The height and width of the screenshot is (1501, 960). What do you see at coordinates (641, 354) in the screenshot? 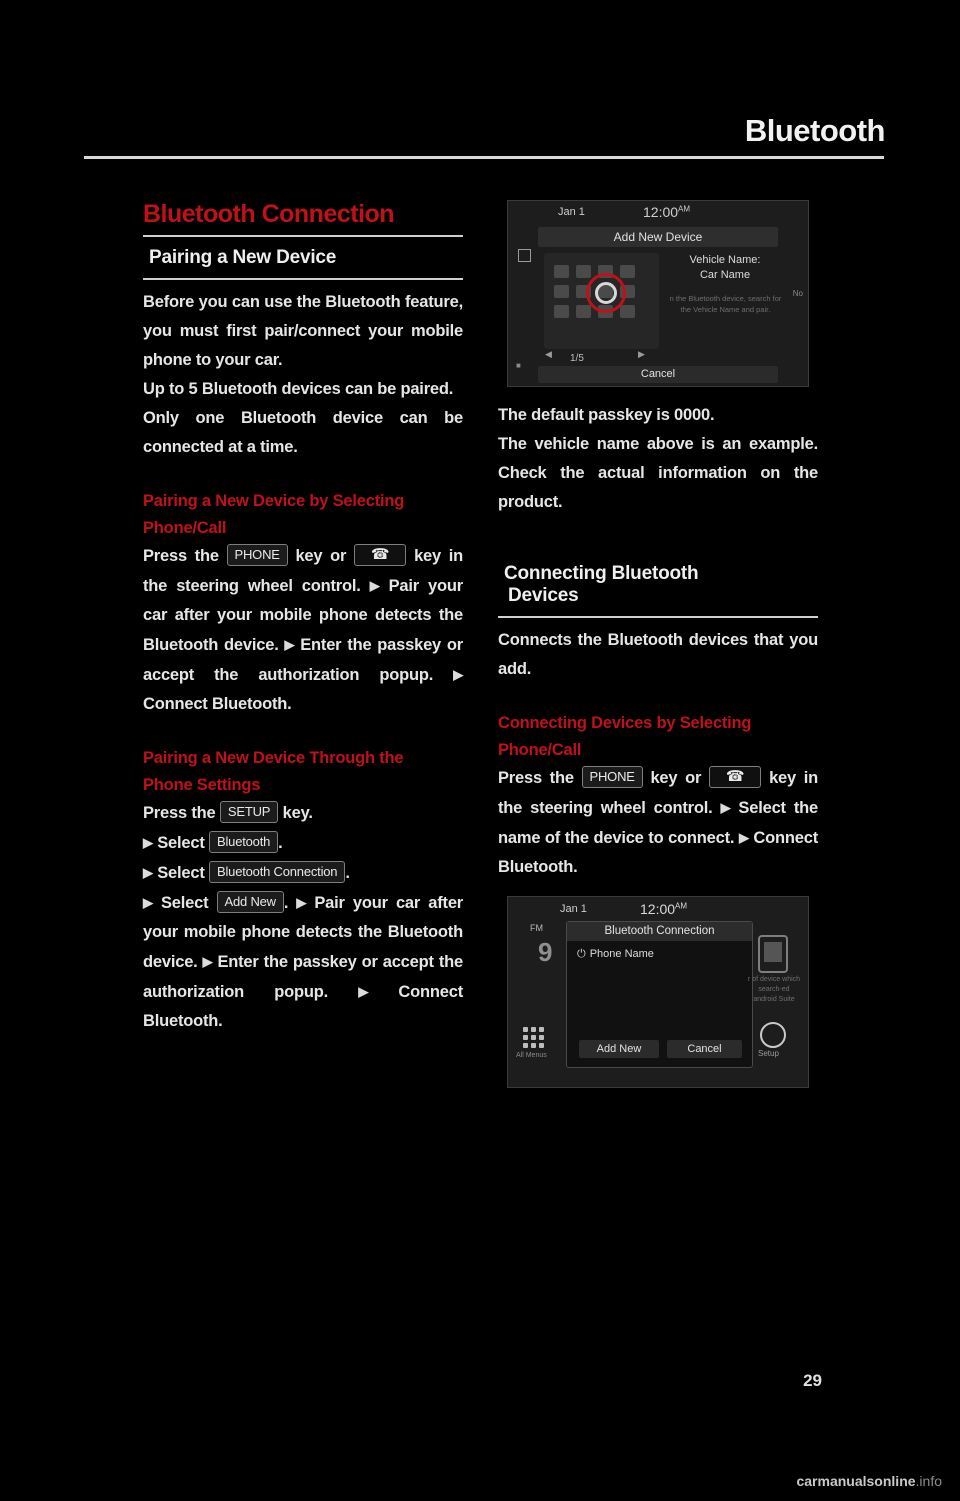
I see `next-page-icon: ▶` at bounding box center [641, 354].